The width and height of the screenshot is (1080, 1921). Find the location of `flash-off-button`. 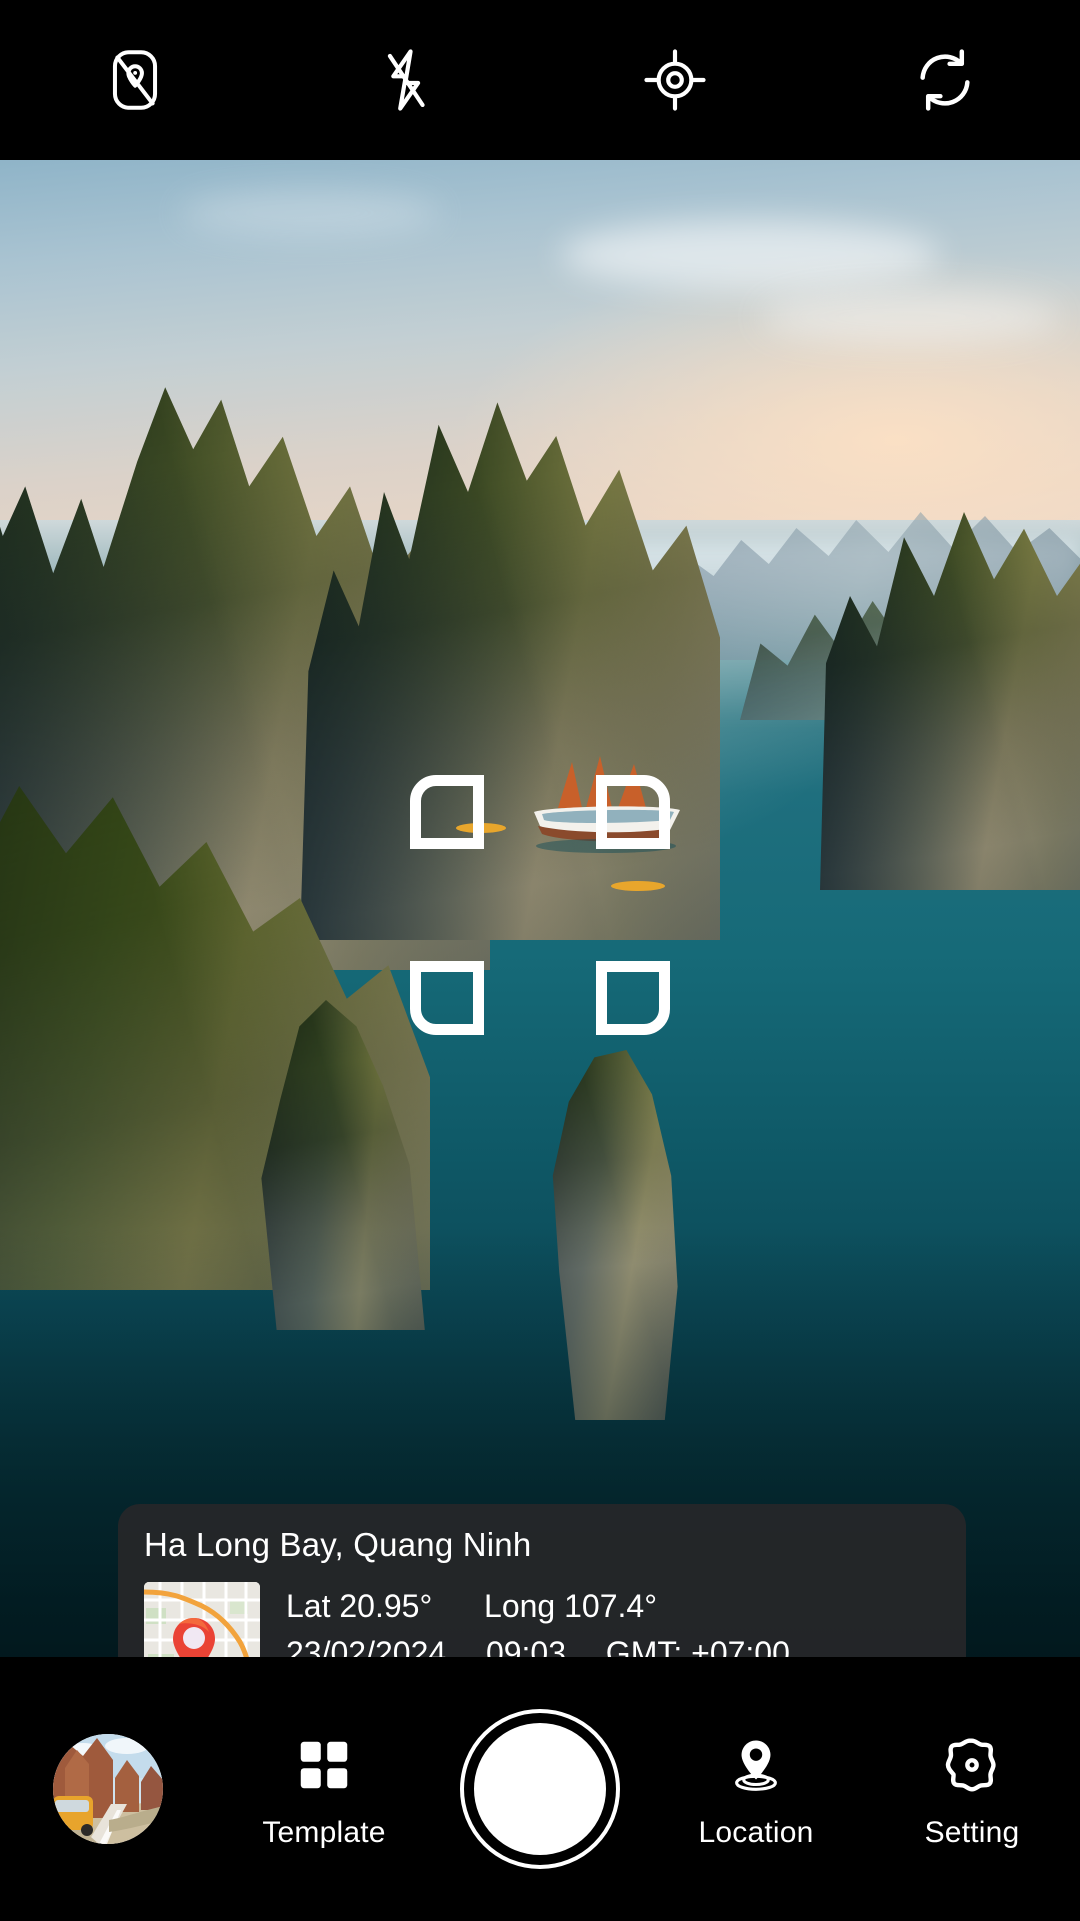

flash-off-button is located at coordinates (405, 80).